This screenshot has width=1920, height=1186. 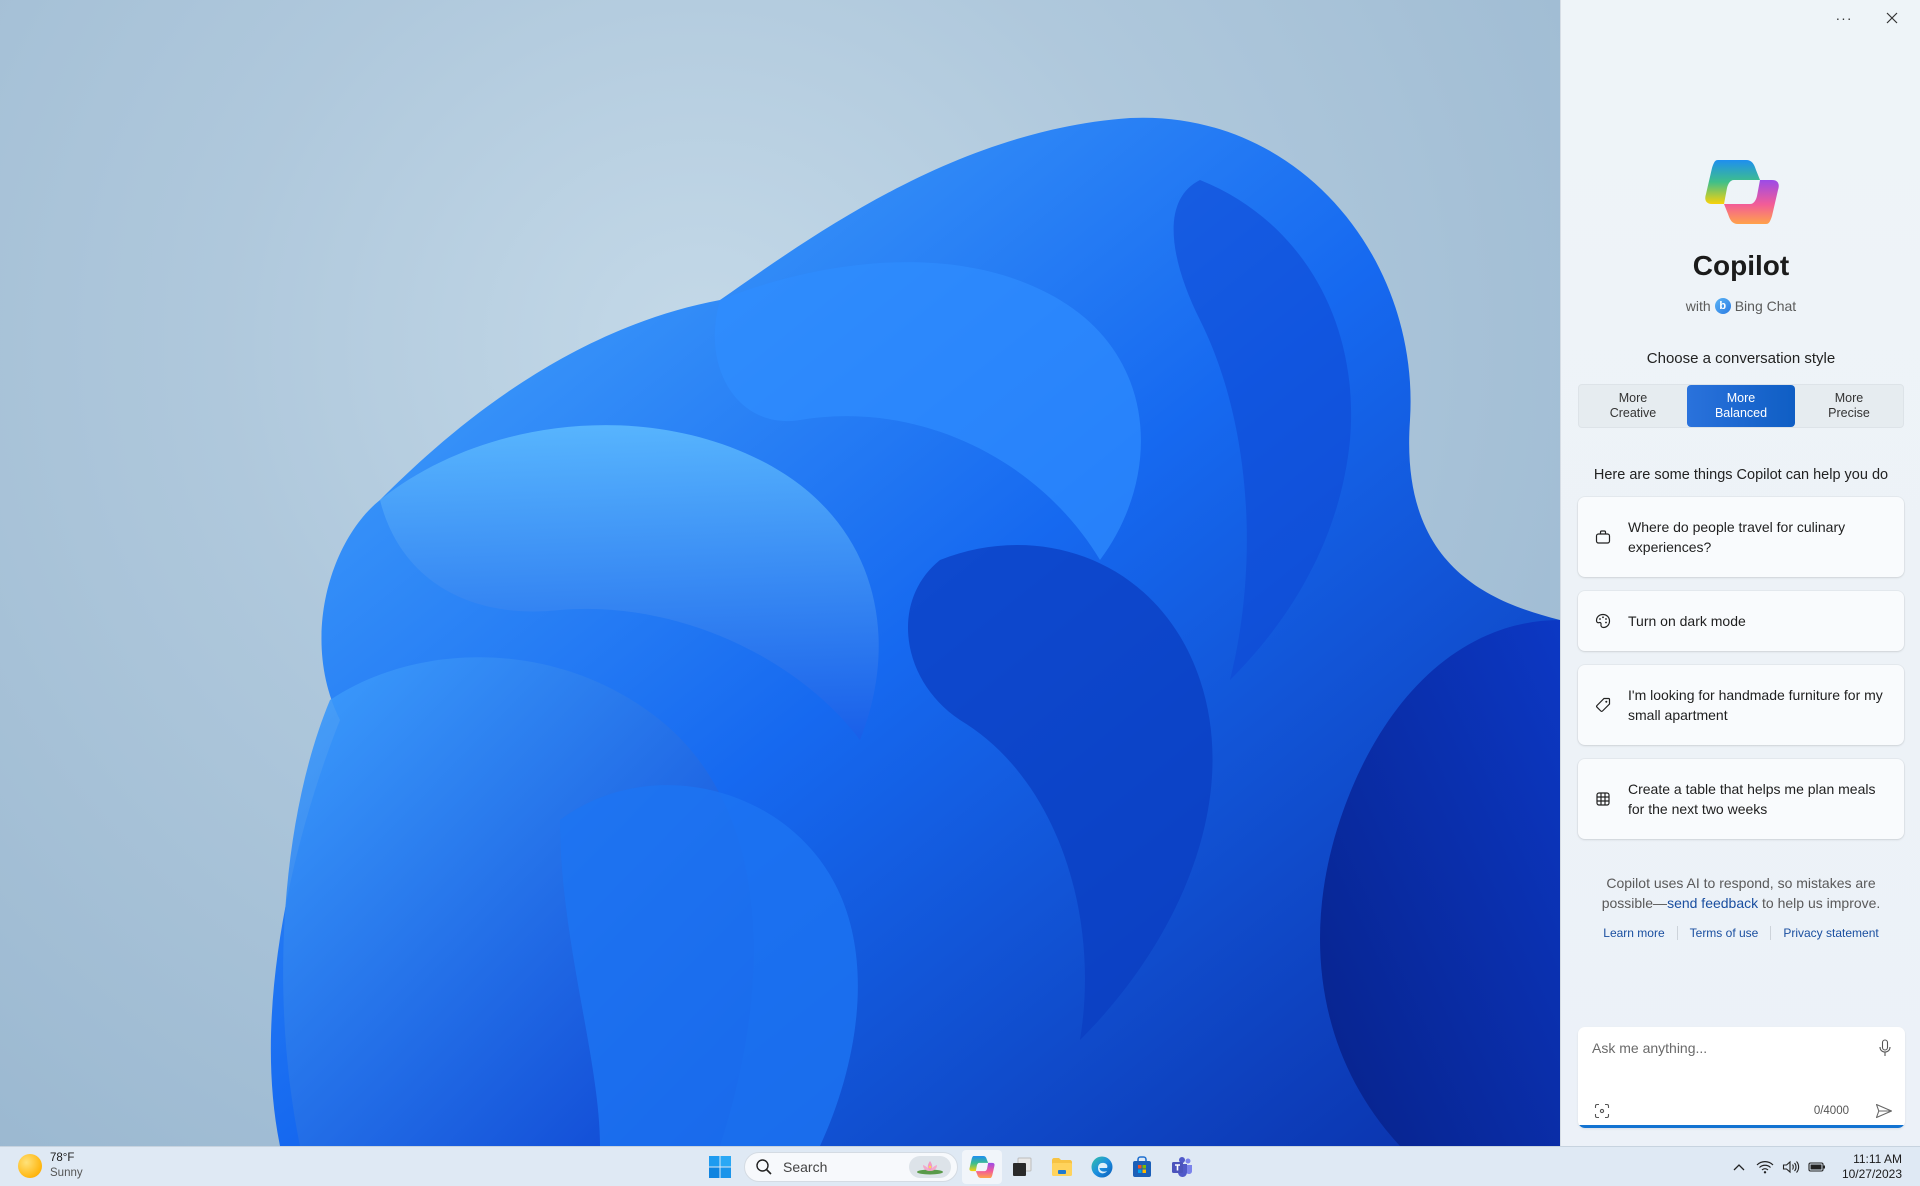 I want to click on teams-icon, so click(x=1182, y=1167).